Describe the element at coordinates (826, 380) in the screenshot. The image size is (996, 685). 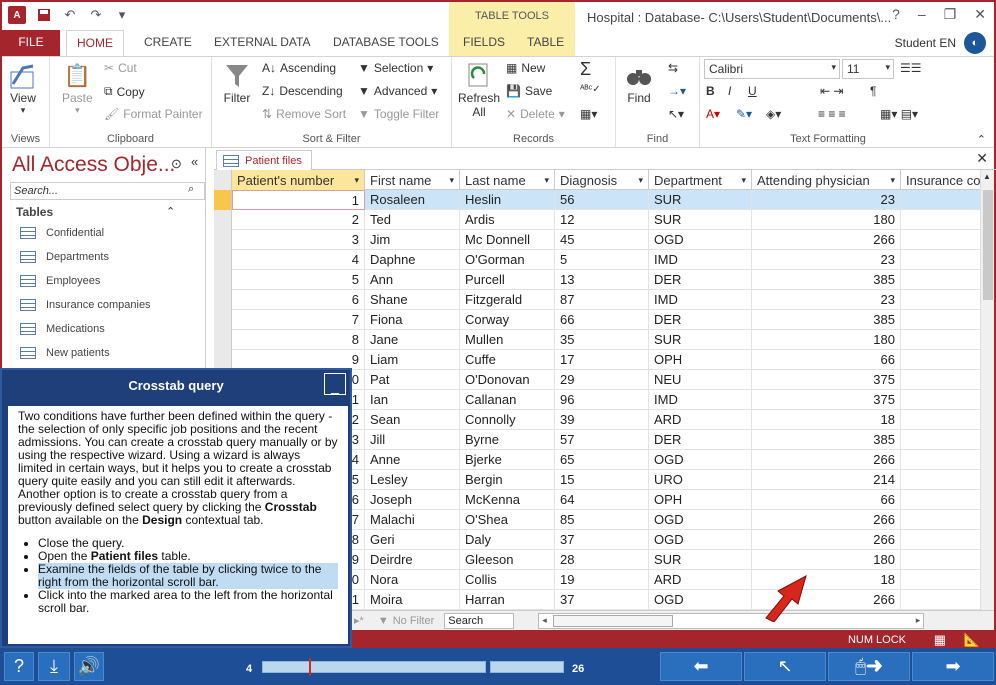
I see `table-cell: 375` at that location.